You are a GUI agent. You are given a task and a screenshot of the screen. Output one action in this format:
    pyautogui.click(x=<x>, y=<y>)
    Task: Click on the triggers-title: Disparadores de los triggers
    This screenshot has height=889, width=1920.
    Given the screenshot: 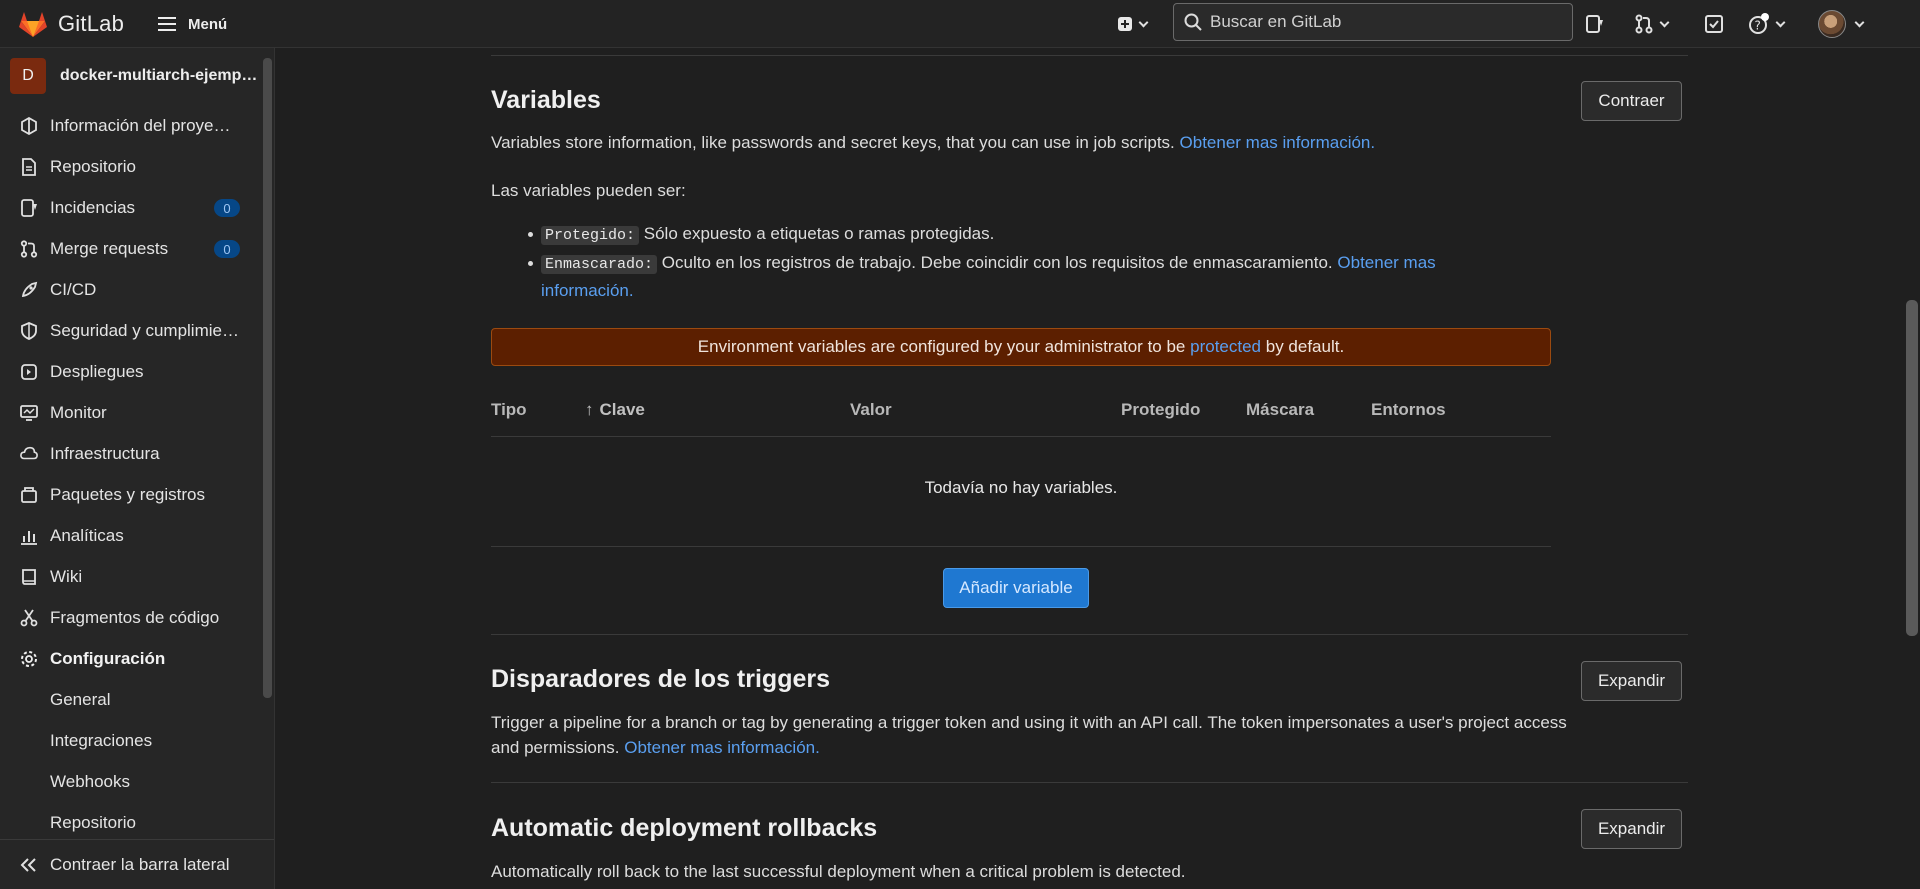 What is the action you would take?
    pyautogui.click(x=661, y=679)
    